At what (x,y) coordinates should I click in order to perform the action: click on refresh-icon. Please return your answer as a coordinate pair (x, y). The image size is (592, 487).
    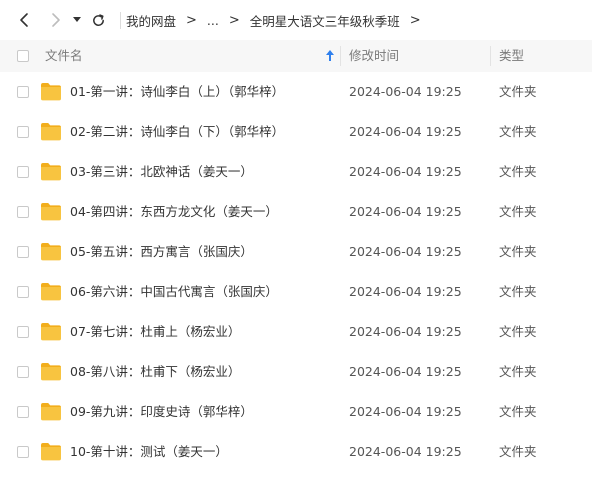
    Looking at the image, I should click on (98, 19).